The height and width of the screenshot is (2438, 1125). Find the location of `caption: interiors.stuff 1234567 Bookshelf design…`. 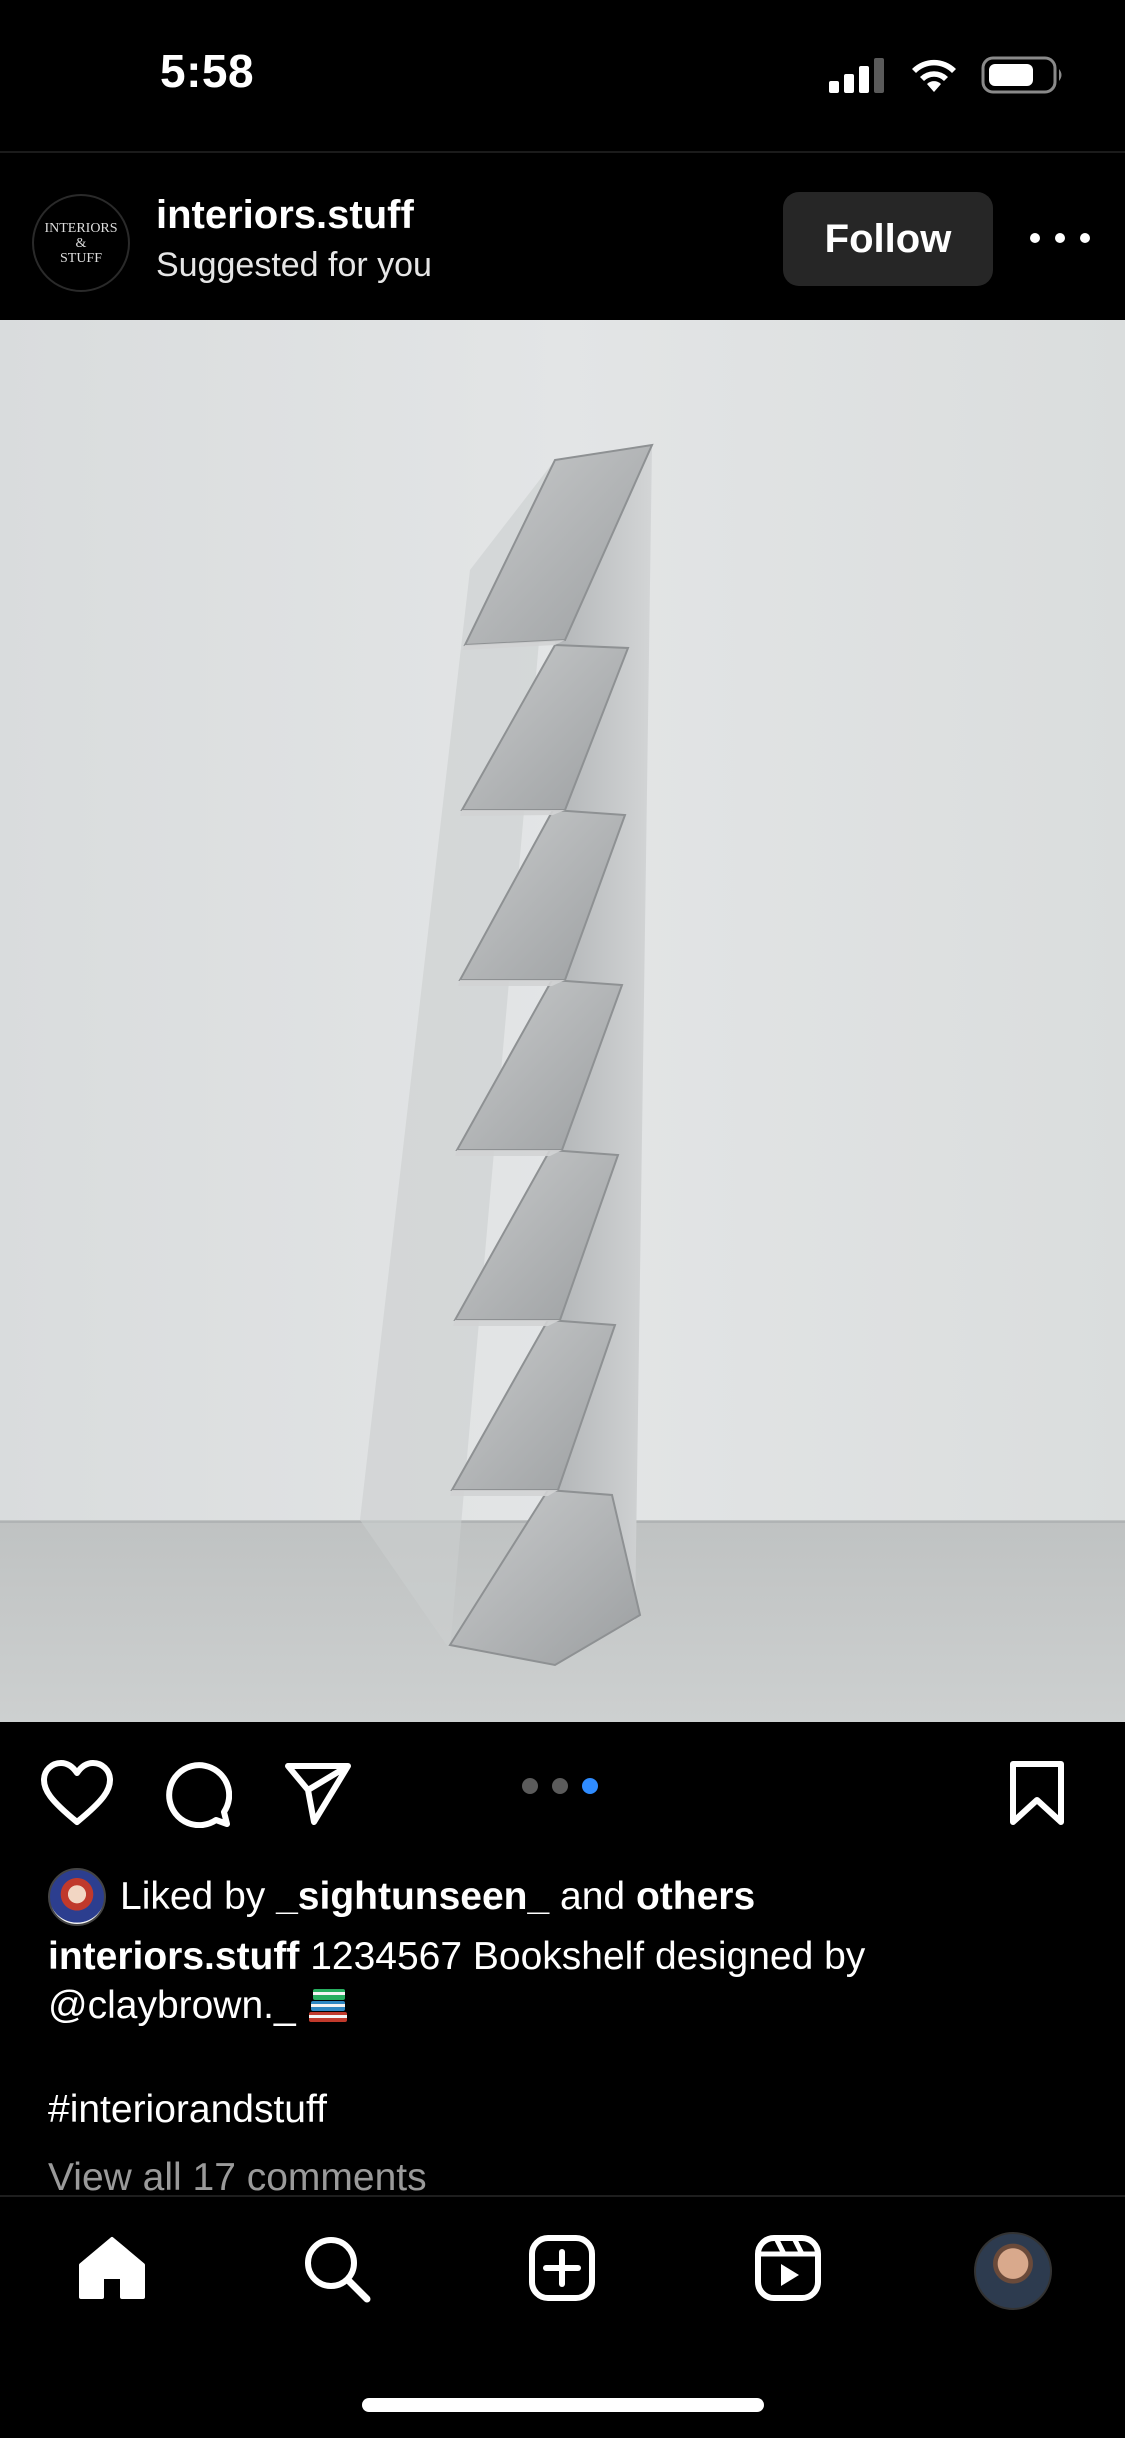

caption: interiors.stuff 1234567 Bookshelf design… is located at coordinates (558, 1981).